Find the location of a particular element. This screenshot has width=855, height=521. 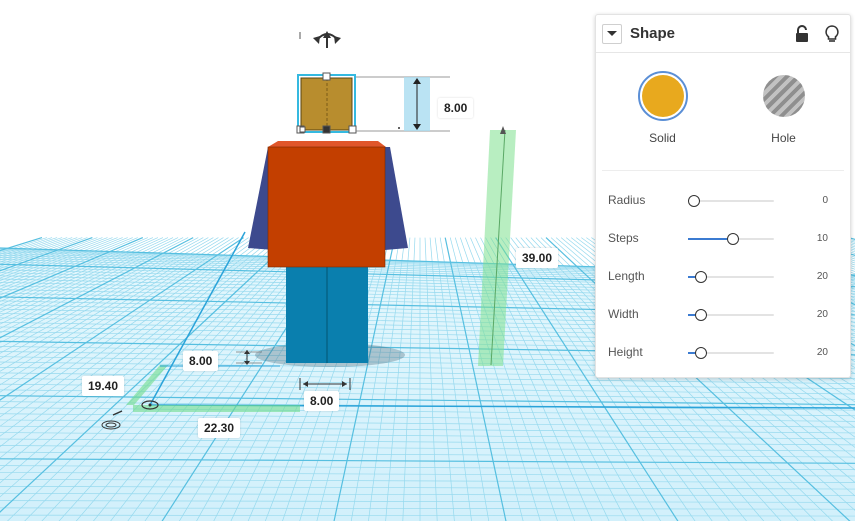

hole-label: Hole is located at coordinates (783, 138).